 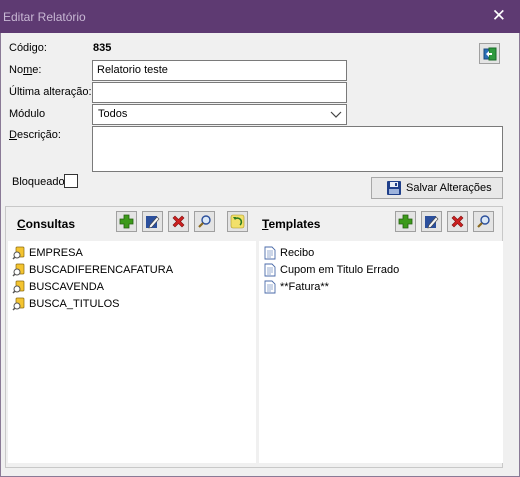 What do you see at coordinates (50, 92) in the screenshot?
I see `ultima-alteracao-label: Última alteração:` at bounding box center [50, 92].